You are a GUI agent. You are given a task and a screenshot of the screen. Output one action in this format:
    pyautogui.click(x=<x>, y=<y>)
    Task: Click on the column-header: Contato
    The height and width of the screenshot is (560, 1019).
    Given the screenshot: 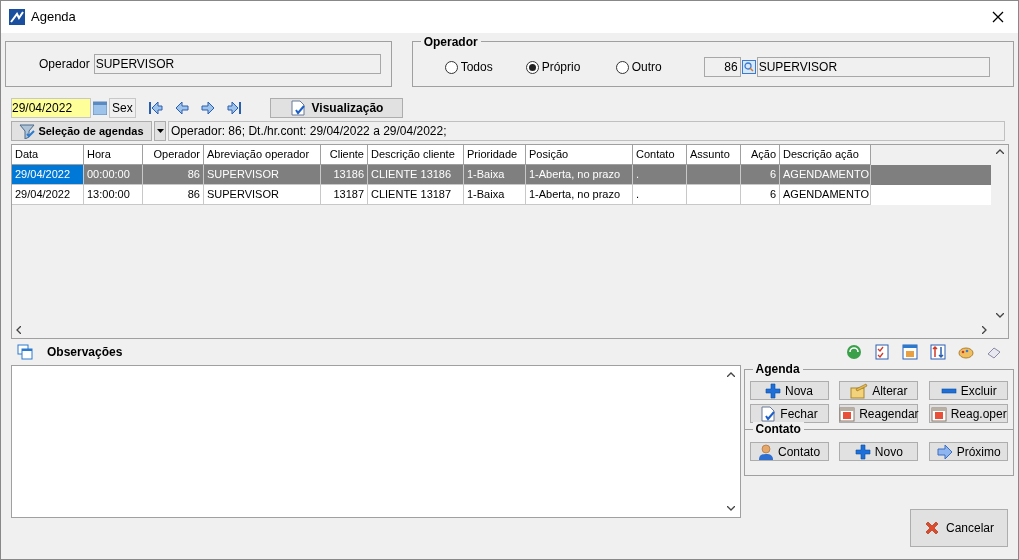 What is the action you would take?
    pyautogui.click(x=660, y=155)
    